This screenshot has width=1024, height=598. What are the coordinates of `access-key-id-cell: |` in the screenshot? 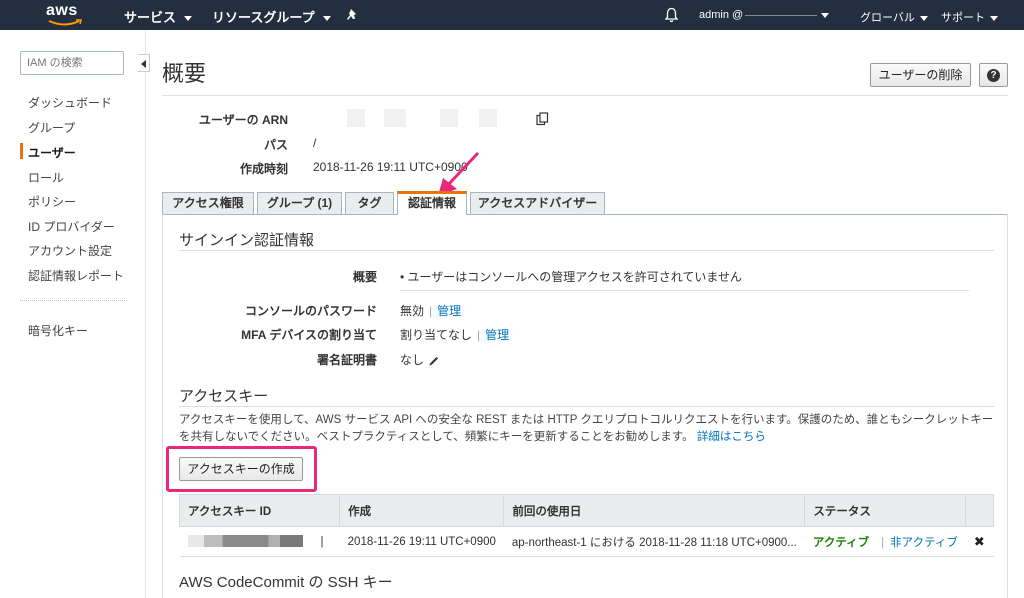 It's located at (259, 541).